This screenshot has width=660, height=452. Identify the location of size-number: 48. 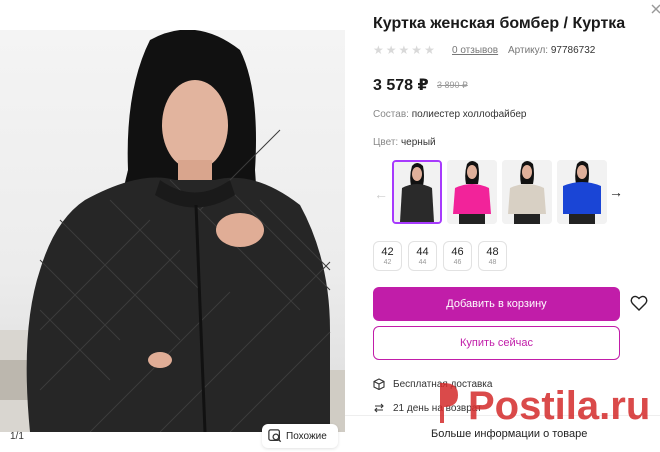
(492, 251).